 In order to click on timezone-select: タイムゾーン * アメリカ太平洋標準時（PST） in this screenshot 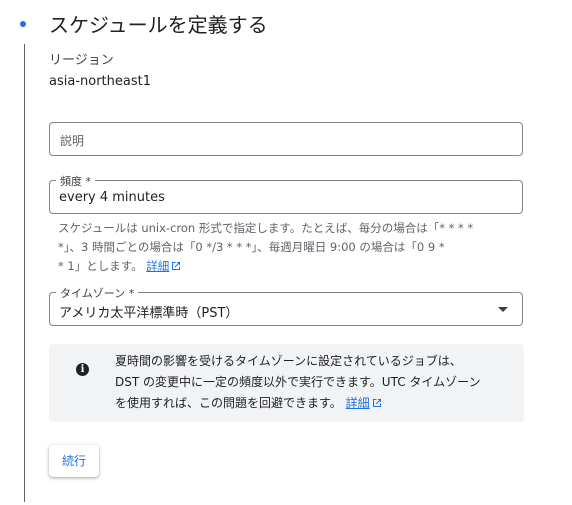, I will do `click(286, 305)`.